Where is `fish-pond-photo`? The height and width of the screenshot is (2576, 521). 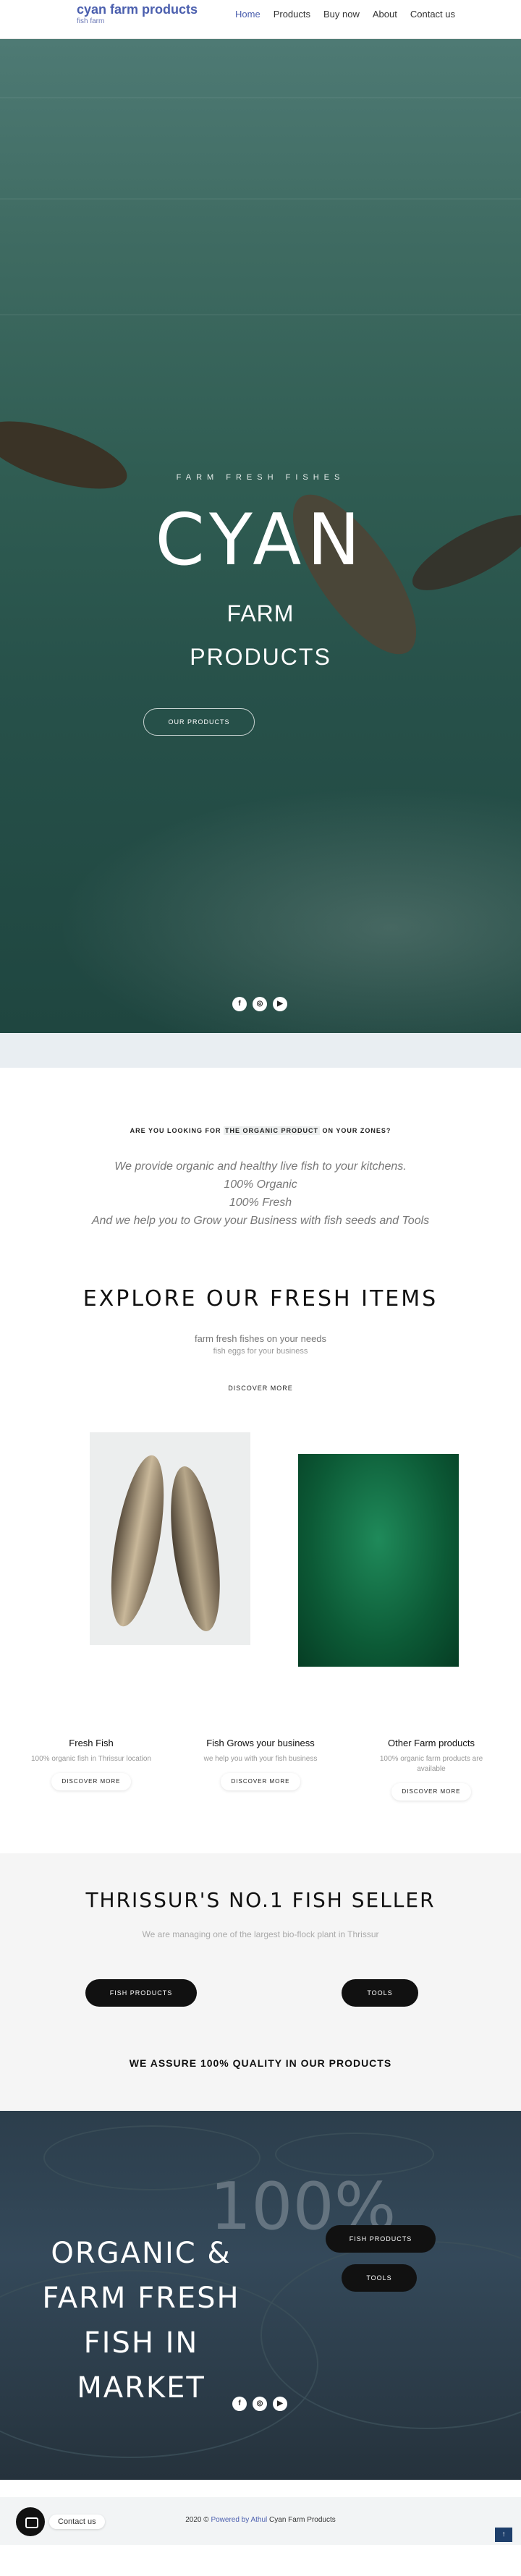
fish-pond-photo is located at coordinates (378, 1560).